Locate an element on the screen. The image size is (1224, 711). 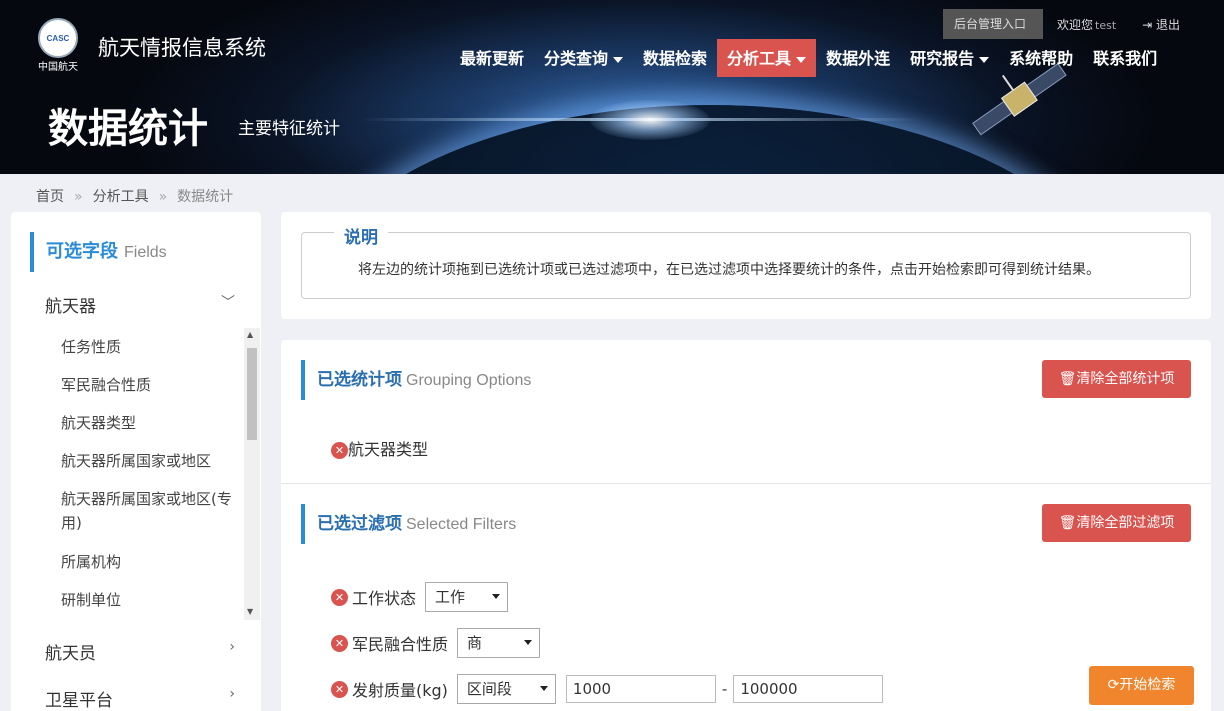
group-spacecraft: 航天器 ﹀ is located at coordinates (140, 304).